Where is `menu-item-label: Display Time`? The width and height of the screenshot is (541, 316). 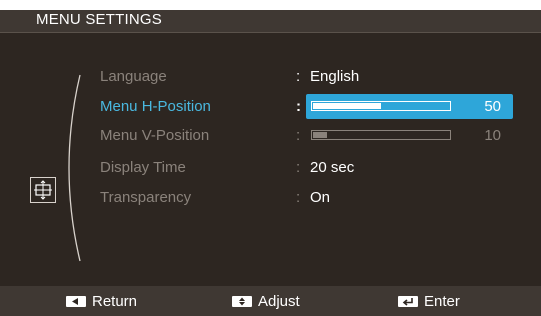 menu-item-label: Display Time is located at coordinates (143, 167).